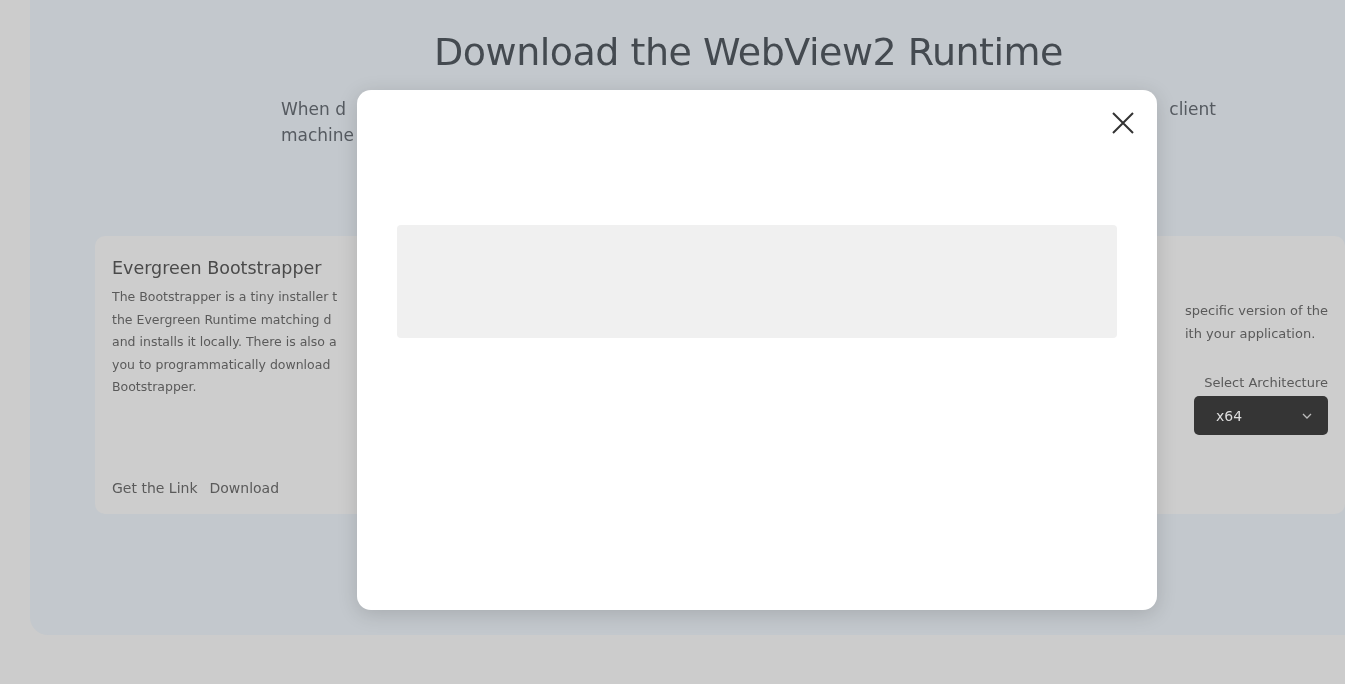 This screenshot has width=1345, height=684. I want to click on close-icon, so click(1123, 123).